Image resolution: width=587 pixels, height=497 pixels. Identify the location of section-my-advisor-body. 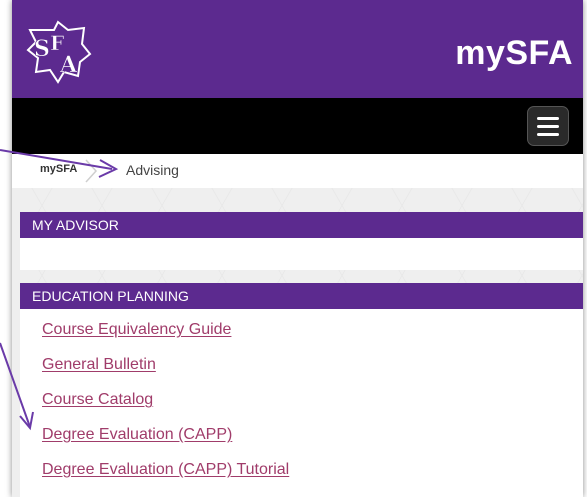
(301, 254).